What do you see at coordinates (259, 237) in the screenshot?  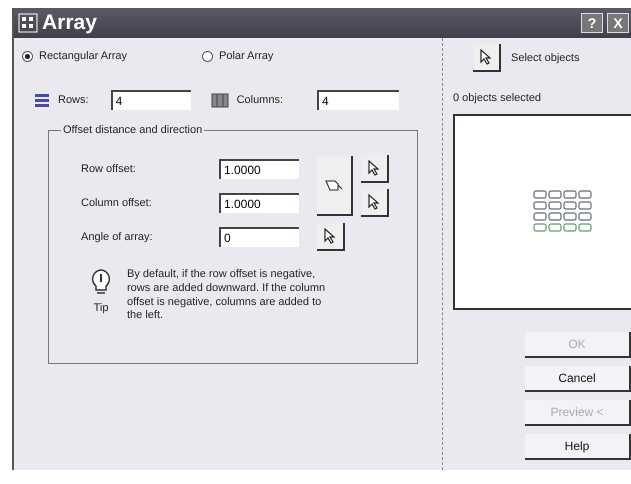 I see `offset-field: 0` at bounding box center [259, 237].